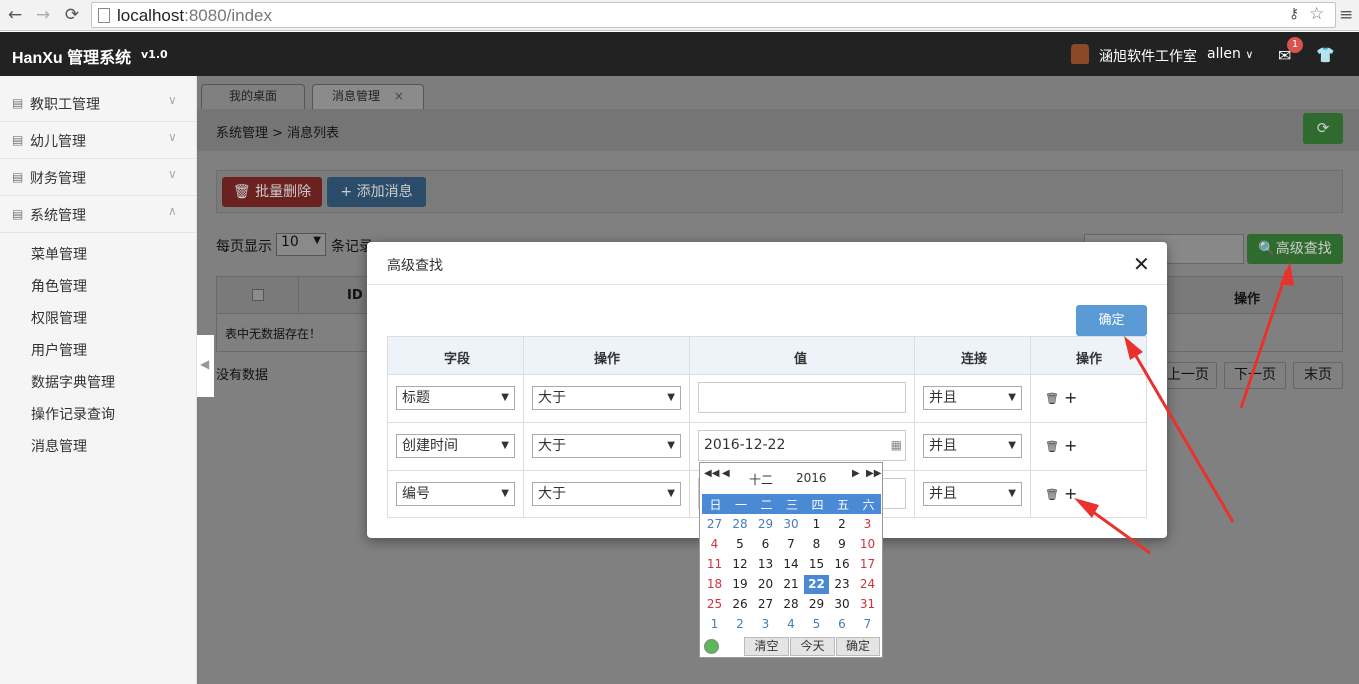 Image resolution: width=1359 pixels, height=684 pixels. Describe the element at coordinates (867, 564) in the screenshot. I see `calendar-day: 17` at that location.